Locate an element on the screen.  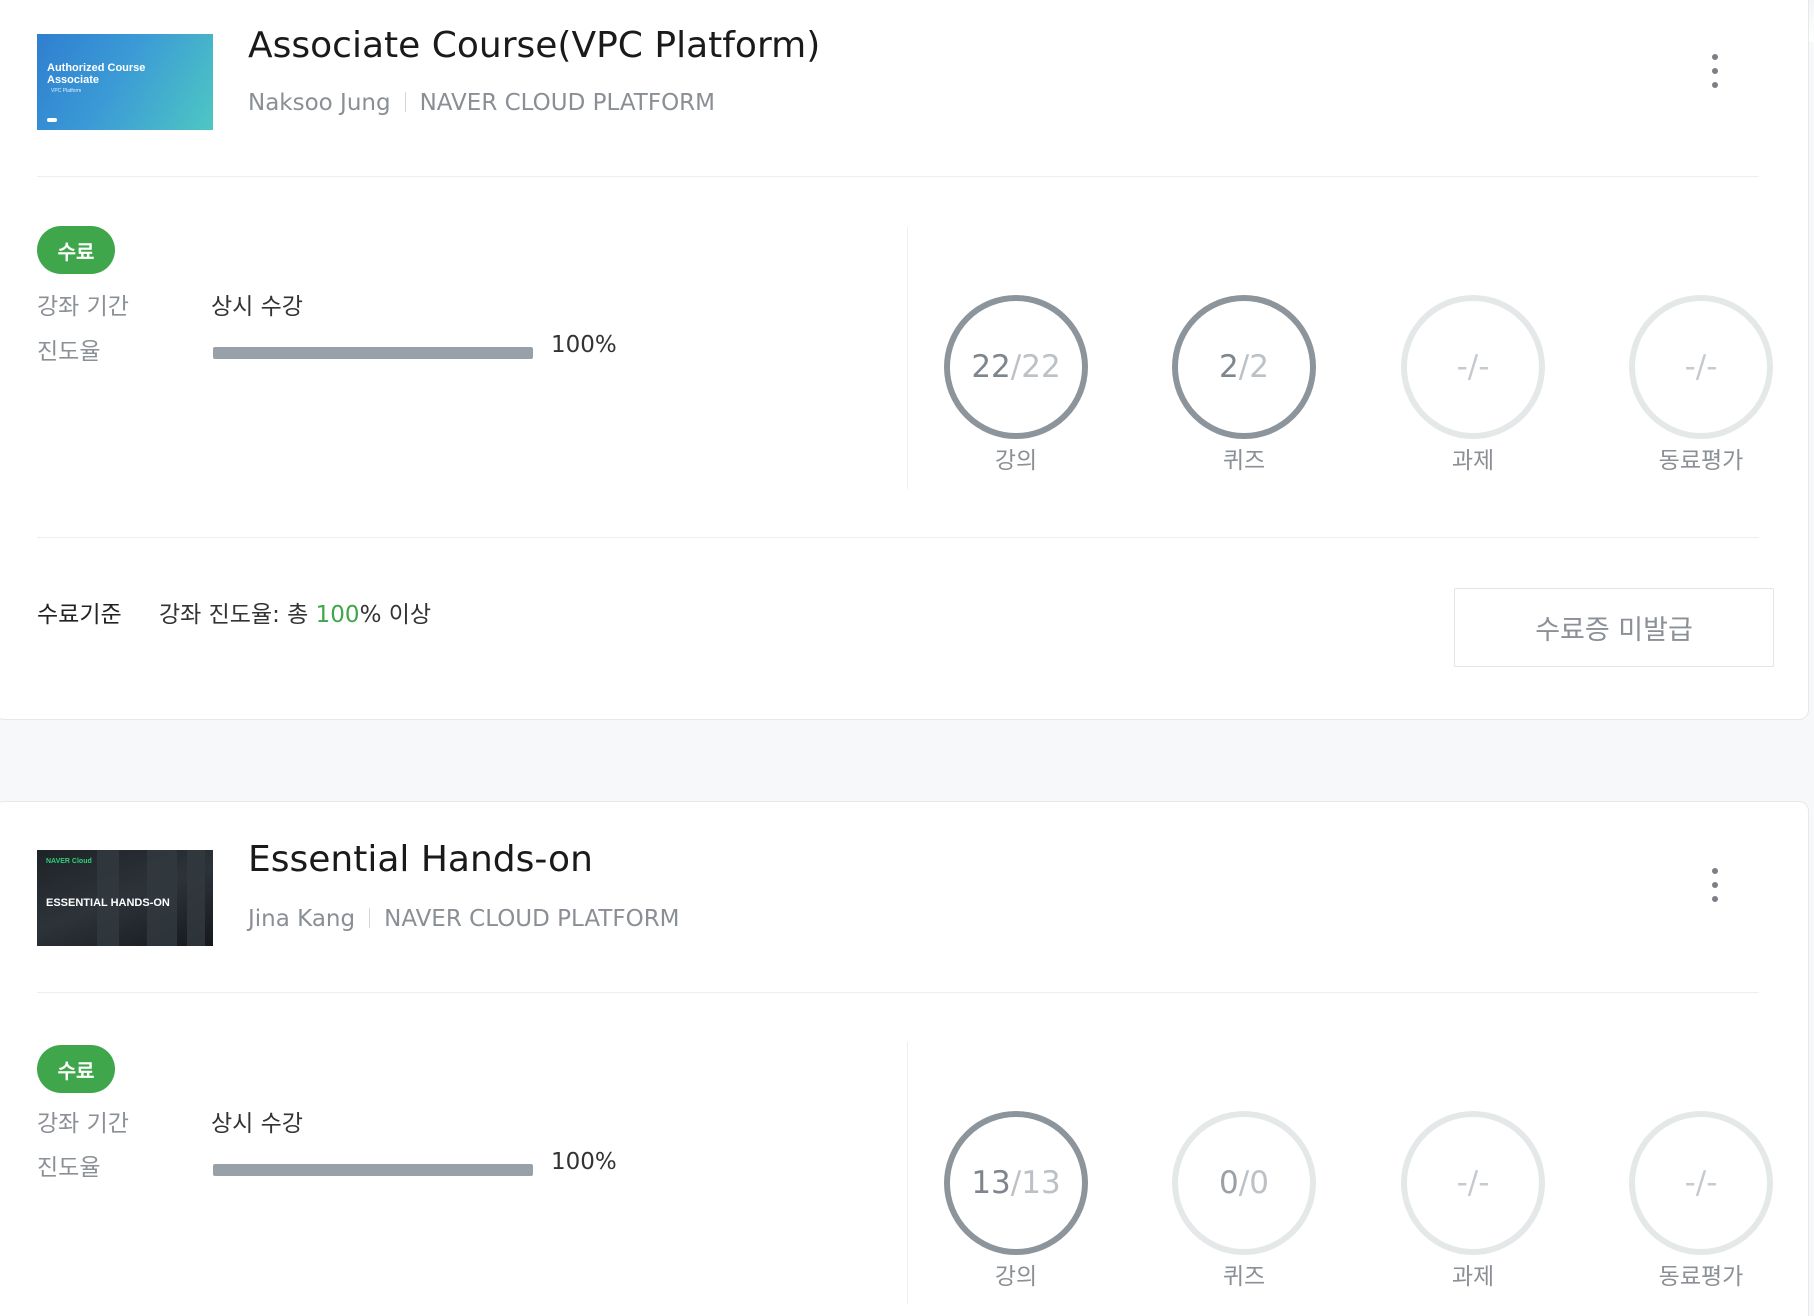
completion-criteria-text: 강좌 진도율: 총 100% 이상 is located at coordinates (295, 612).